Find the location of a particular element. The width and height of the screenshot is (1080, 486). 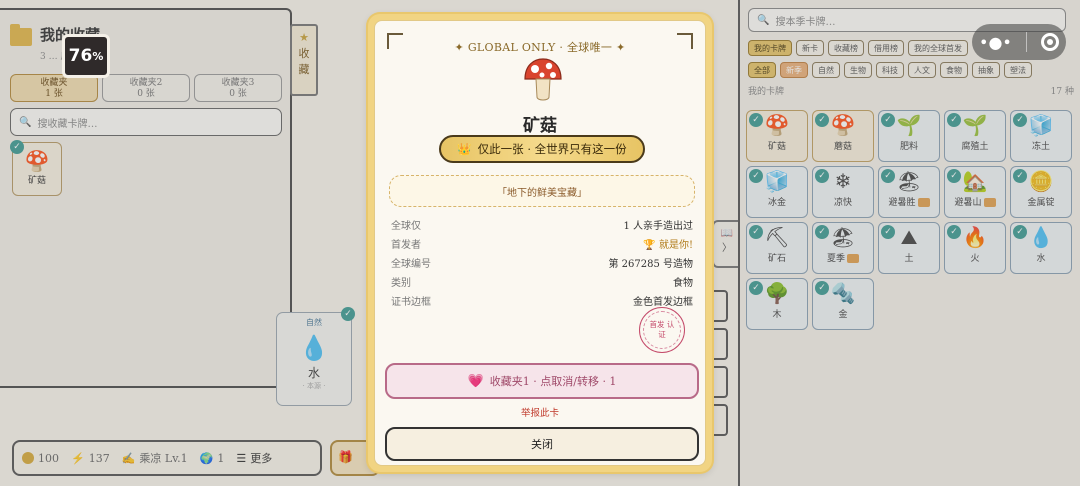

close-circle-icon is located at coordinates (1049, 42).